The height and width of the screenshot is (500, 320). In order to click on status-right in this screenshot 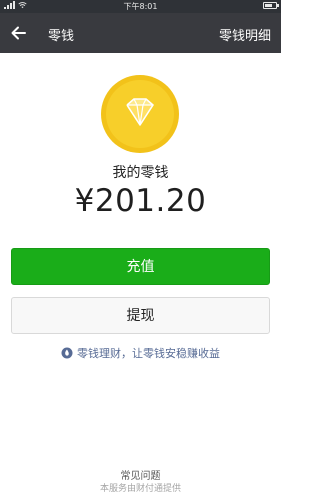, I will do `click(271, 5)`.